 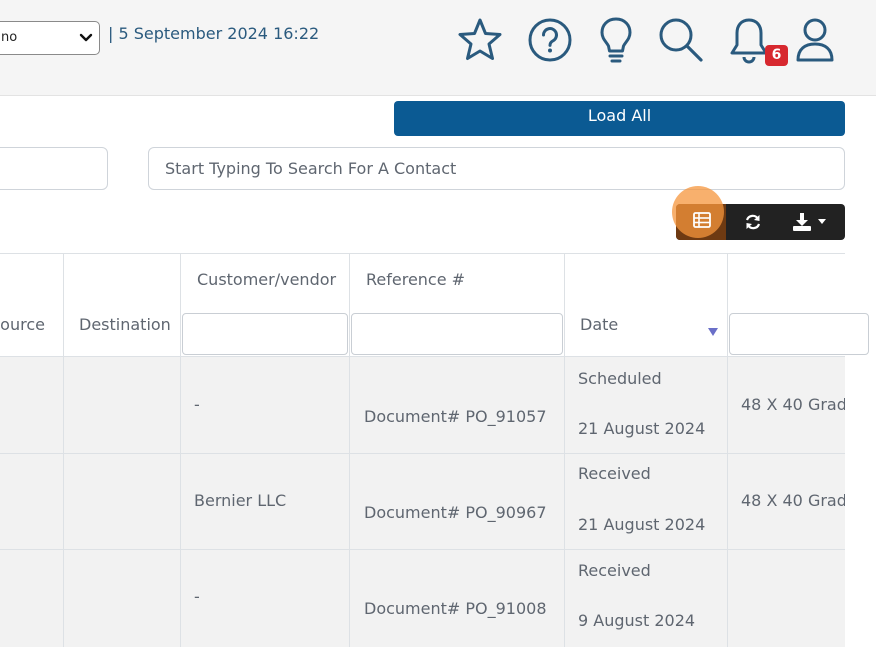 I want to click on notification-badge: 6, so click(x=776, y=55).